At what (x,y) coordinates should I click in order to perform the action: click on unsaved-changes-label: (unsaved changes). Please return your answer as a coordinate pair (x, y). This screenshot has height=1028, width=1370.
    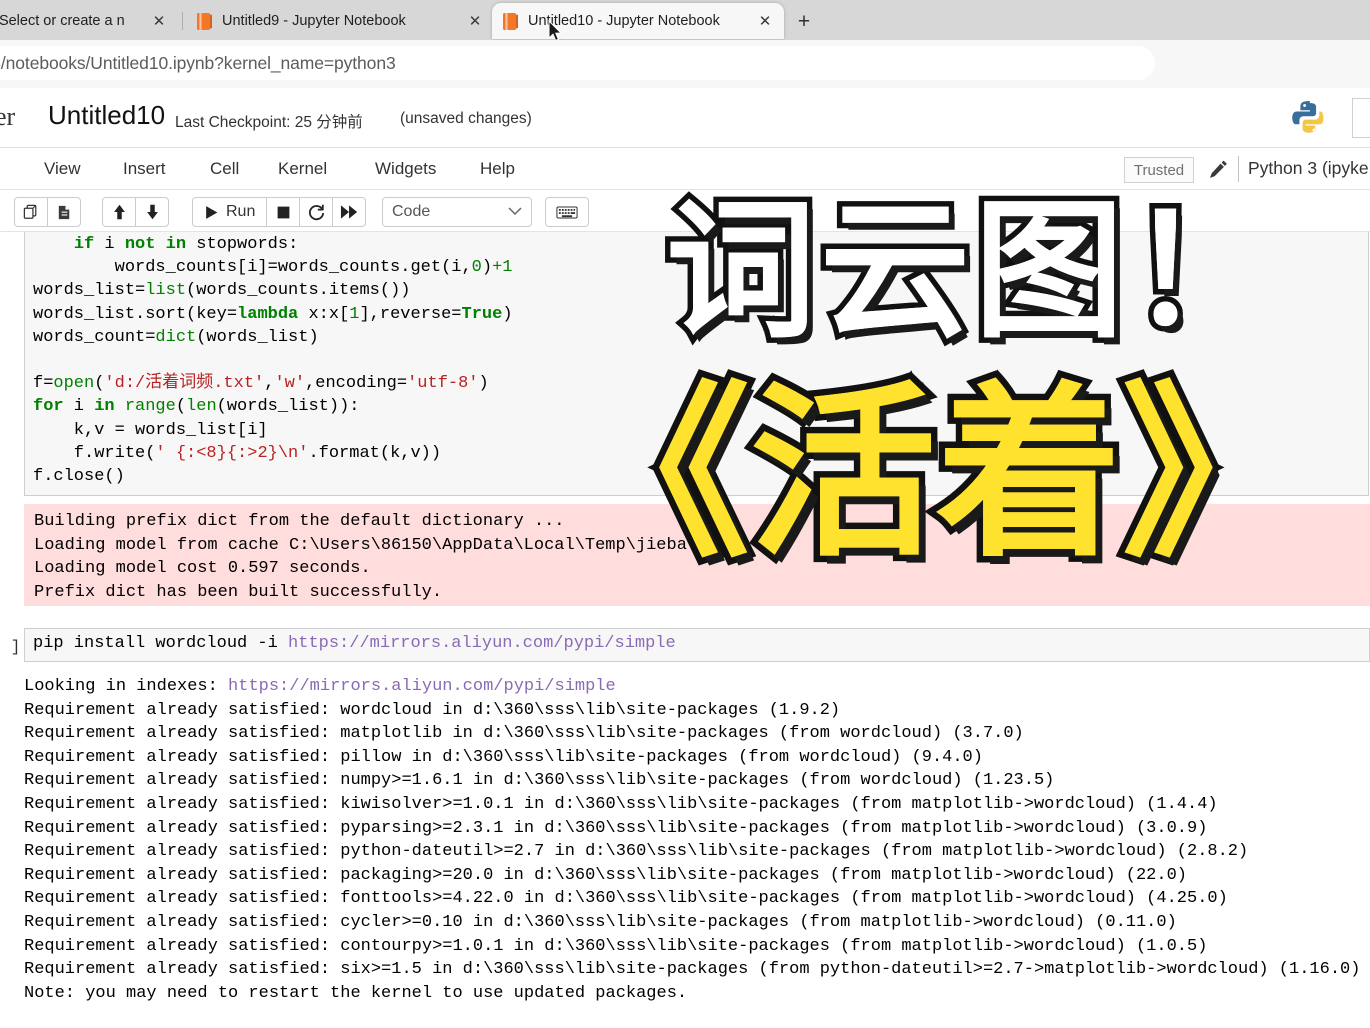
    Looking at the image, I should click on (466, 118).